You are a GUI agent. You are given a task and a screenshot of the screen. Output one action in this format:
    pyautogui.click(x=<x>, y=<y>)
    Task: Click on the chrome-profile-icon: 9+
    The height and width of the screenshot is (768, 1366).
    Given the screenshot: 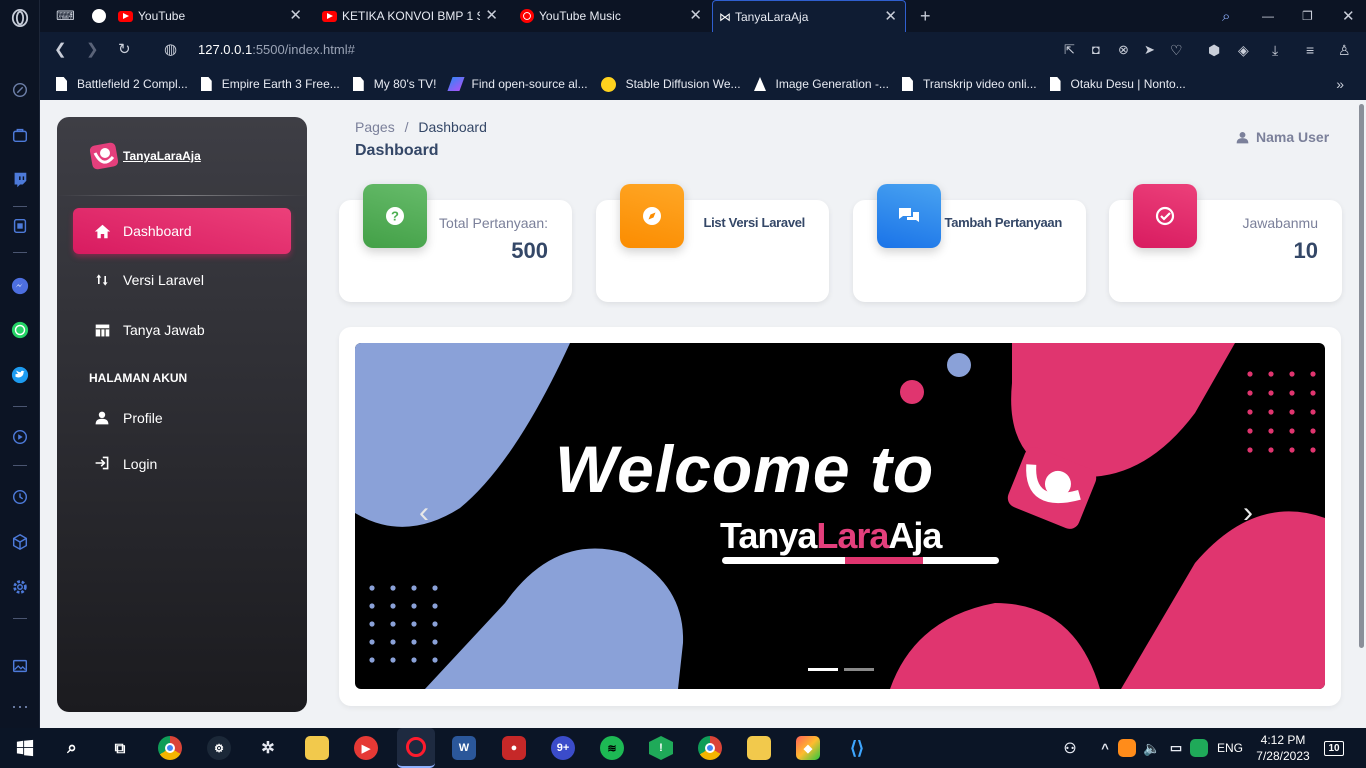 What is the action you would take?
    pyautogui.click(x=563, y=748)
    